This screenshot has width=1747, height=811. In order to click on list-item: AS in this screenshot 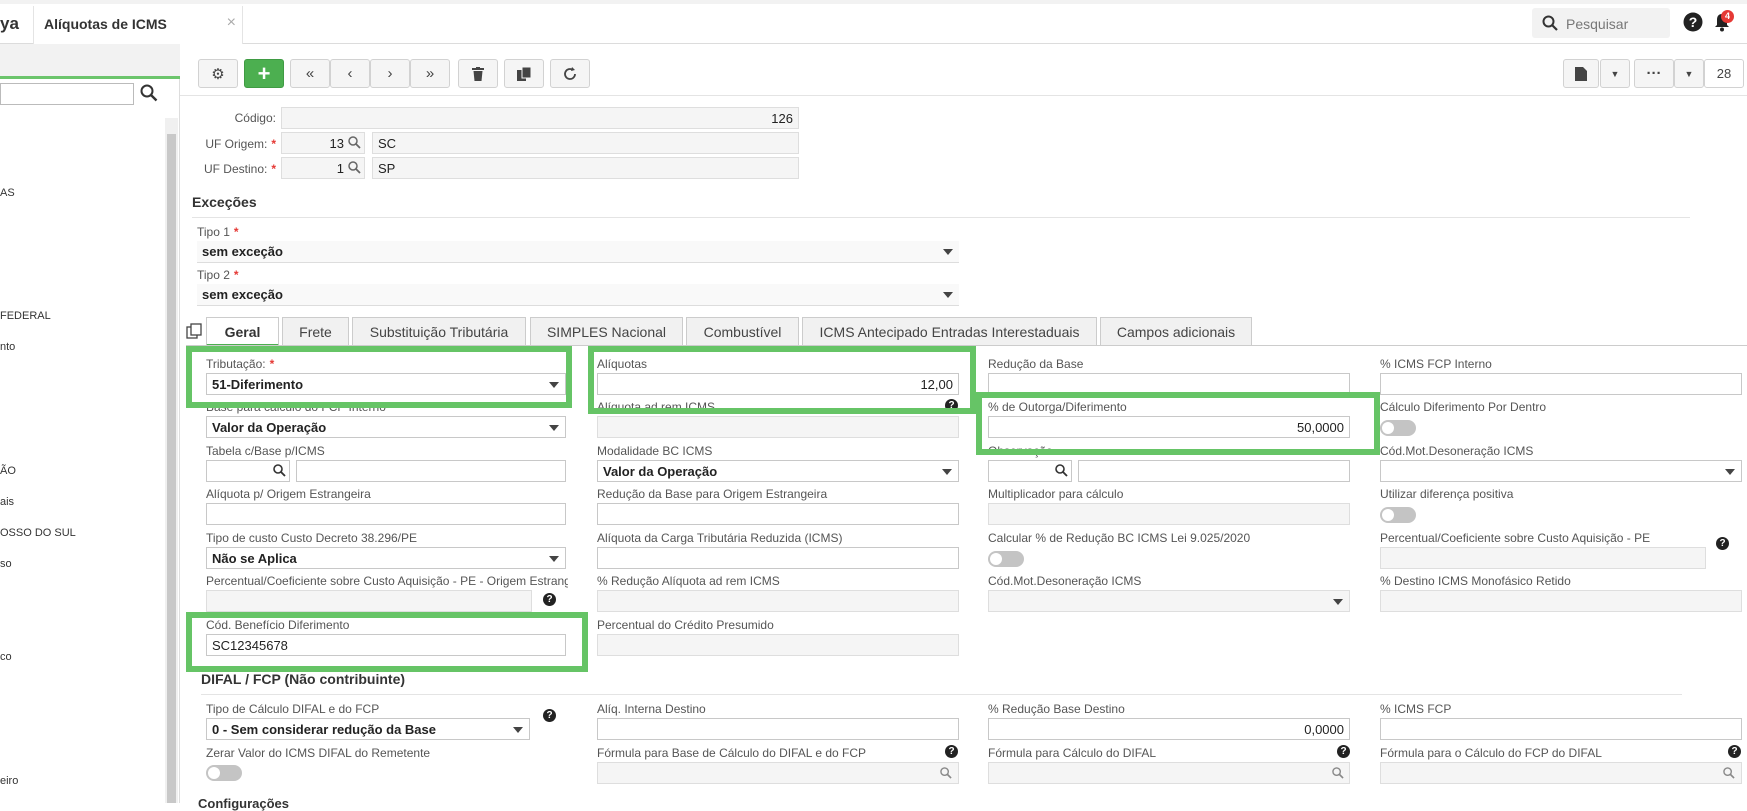, I will do `click(7, 193)`.